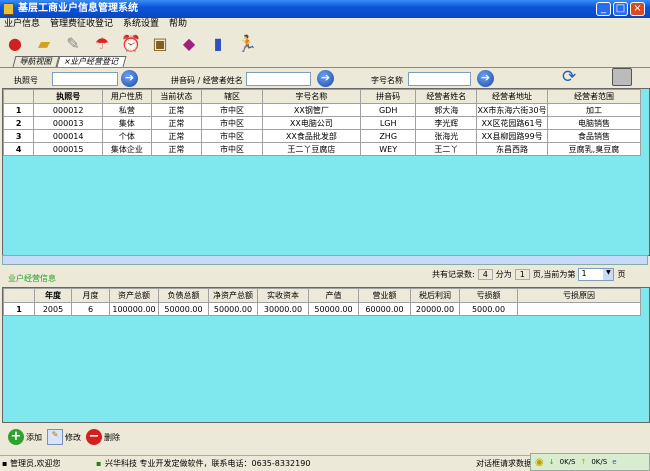 The height and width of the screenshot is (471, 650). What do you see at coordinates (94, 437) in the screenshot?
I see `delete-icon: −` at bounding box center [94, 437].